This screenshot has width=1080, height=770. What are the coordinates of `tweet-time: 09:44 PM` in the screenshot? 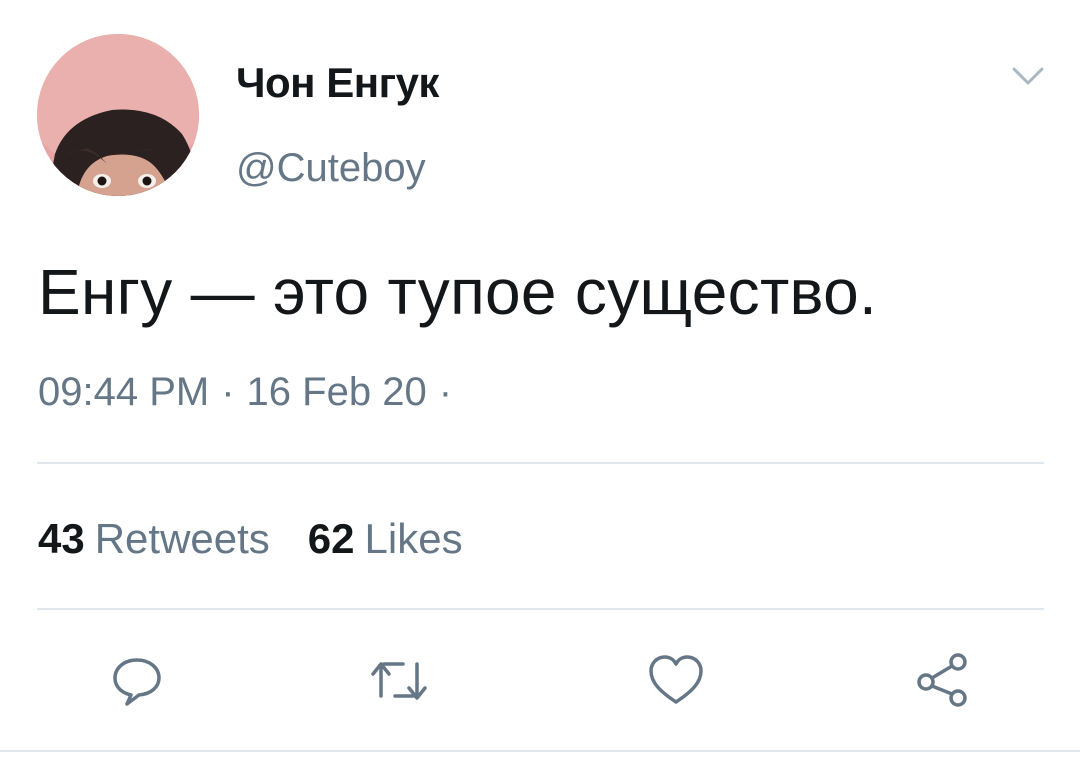 It's located at (124, 392).